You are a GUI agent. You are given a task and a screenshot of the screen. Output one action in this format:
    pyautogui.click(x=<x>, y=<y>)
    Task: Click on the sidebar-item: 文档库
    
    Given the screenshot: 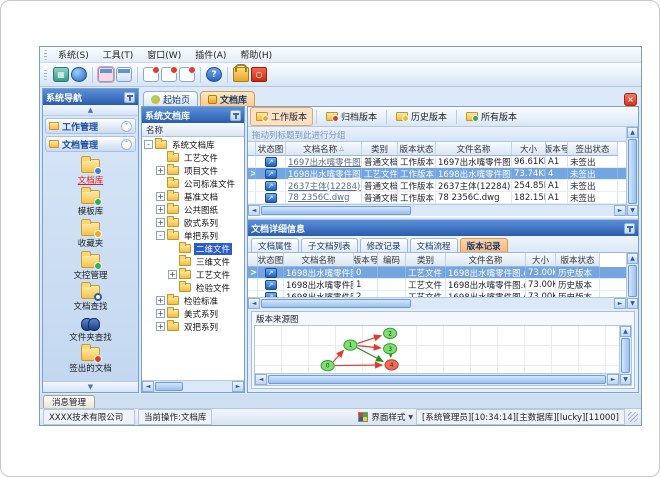 What is the action you would take?
    pyautogui.click(x=90, y=170)
    